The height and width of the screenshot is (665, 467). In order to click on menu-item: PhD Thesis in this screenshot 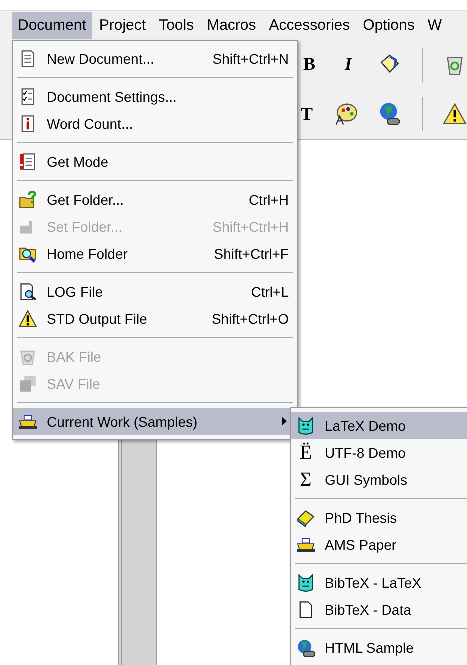, I will do `click(379, 517)`.